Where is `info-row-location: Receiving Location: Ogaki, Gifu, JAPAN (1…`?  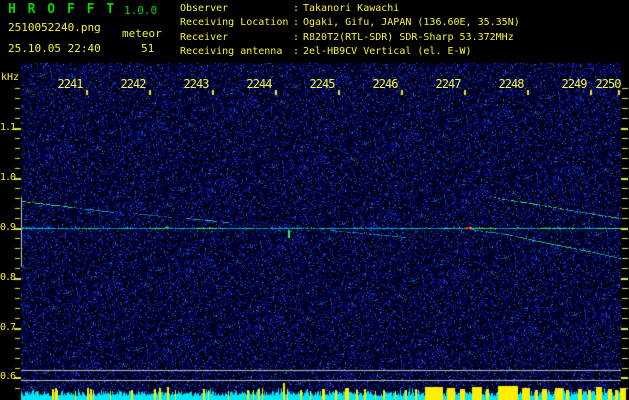
info-row-location: Receiving Location: Ogaki, Gifu, JAPAN (1… is located at coordinates (350, 23).